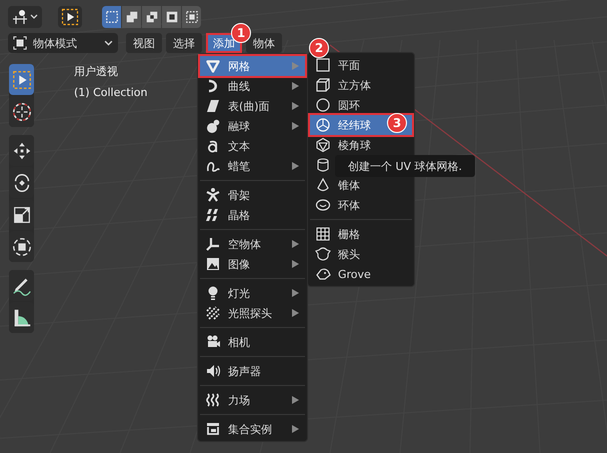  Describe the element at coordinates (96, 71) in the screenshot. I see `view-name: 用户透视` at that location.